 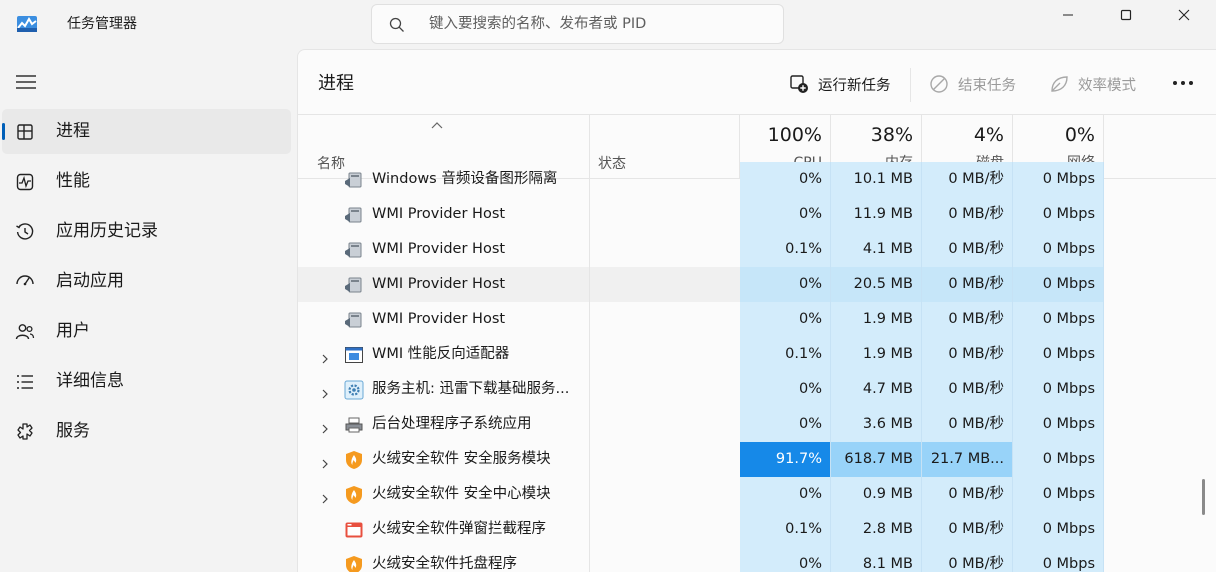 What do you see at coordinates (25, 132) in the screenshot?
I see `processes-icon` at bounding box center [25, 132].